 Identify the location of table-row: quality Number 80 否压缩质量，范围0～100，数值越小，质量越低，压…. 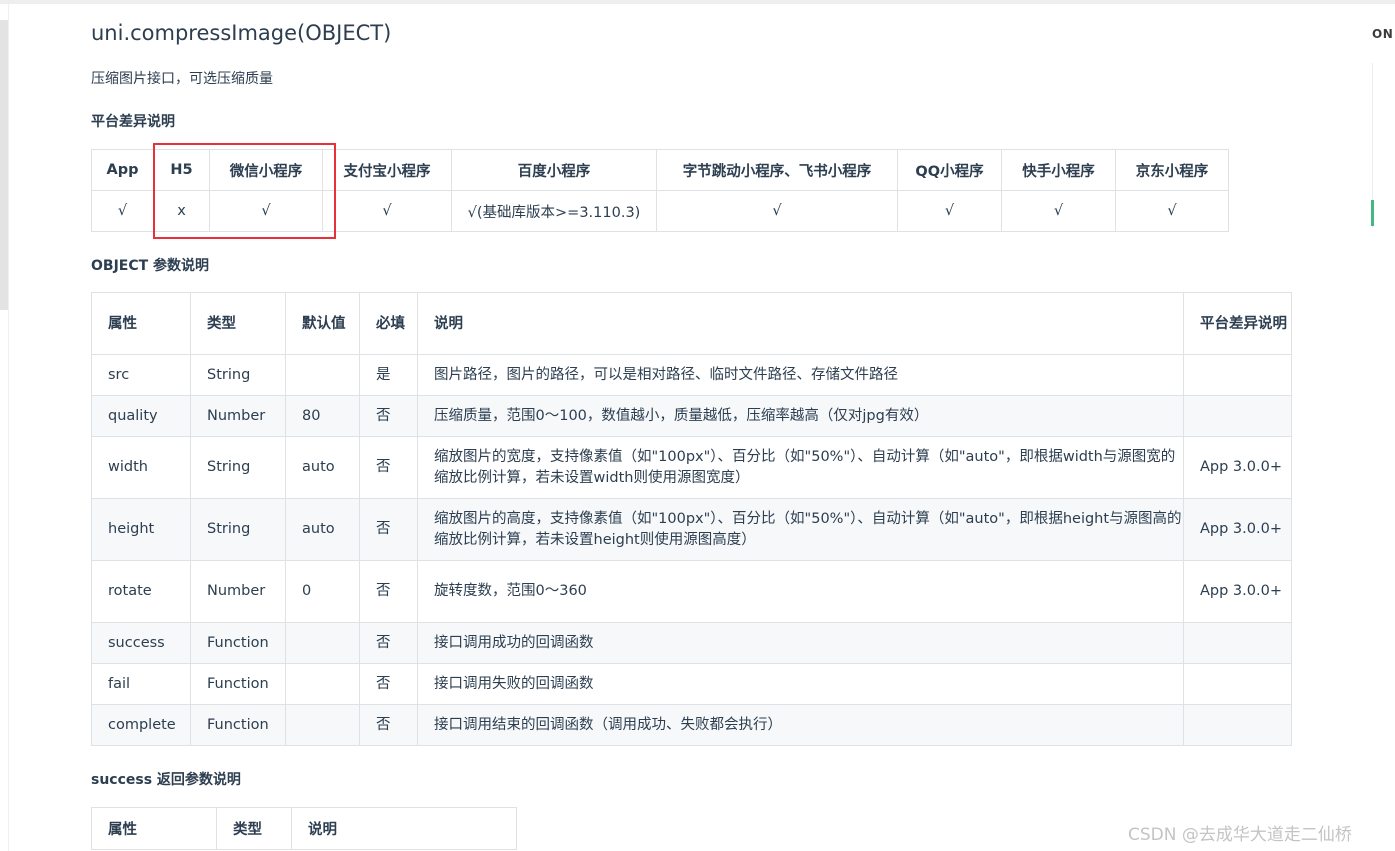
(691, 416).